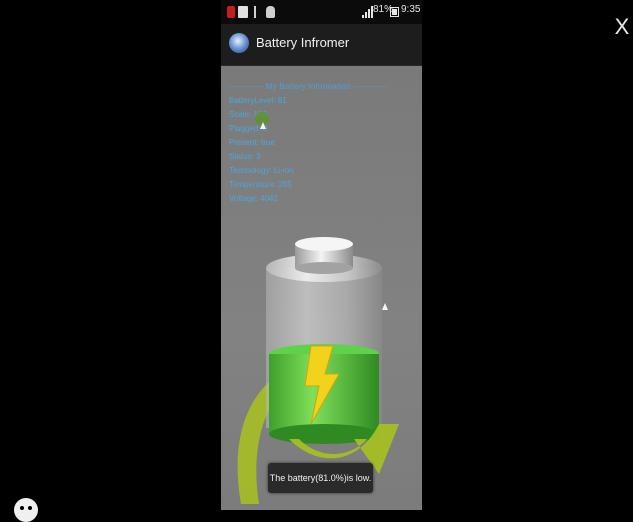  What do you see at coordinates (231, 12) in the screenshot?
I see `notification-icon` at bounding box center [231, 12].